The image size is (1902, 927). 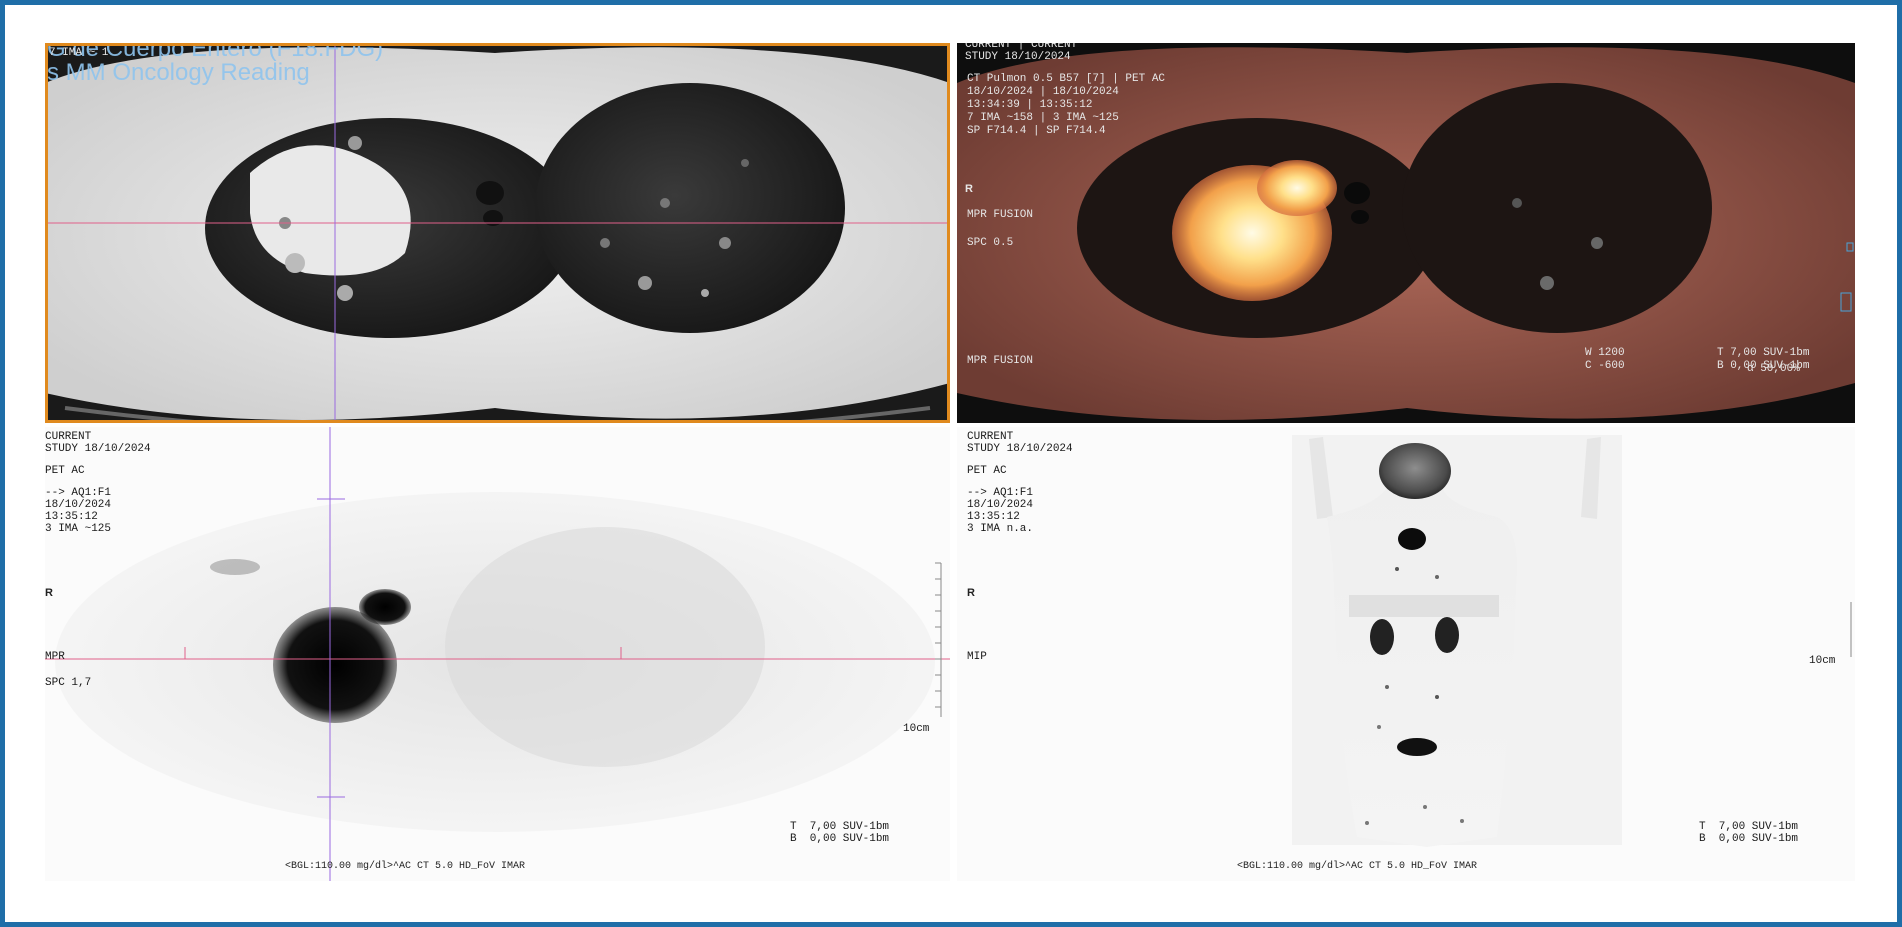 What do you see at coordinates (1417, 747) in the screenshot?
I see `mip-bladder` at bounding box center [1417, 747].